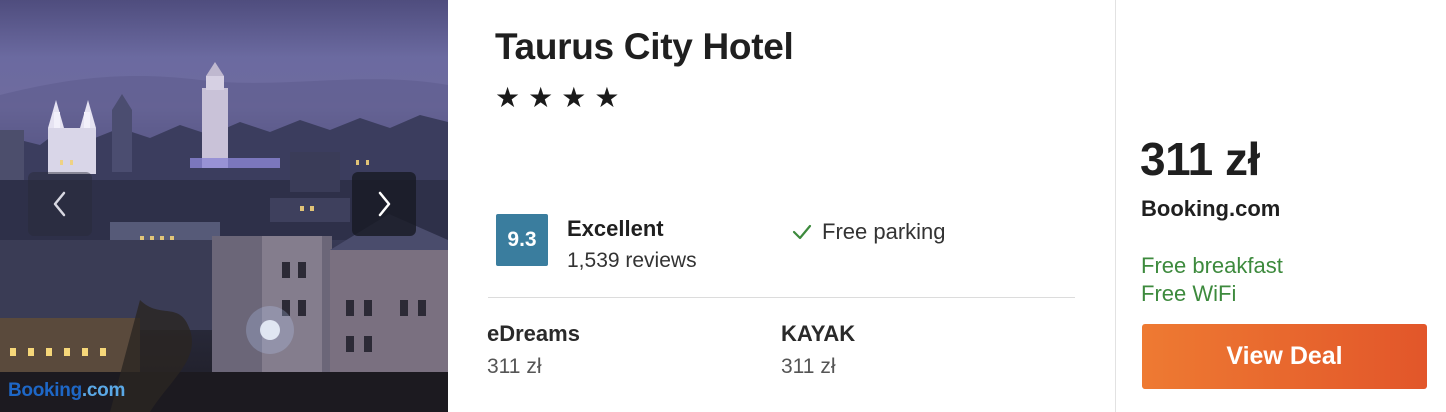 The width and height of the screenshot is (1446, 412). I want to click on review-count: 1,539 reviews, so click(632, 261).